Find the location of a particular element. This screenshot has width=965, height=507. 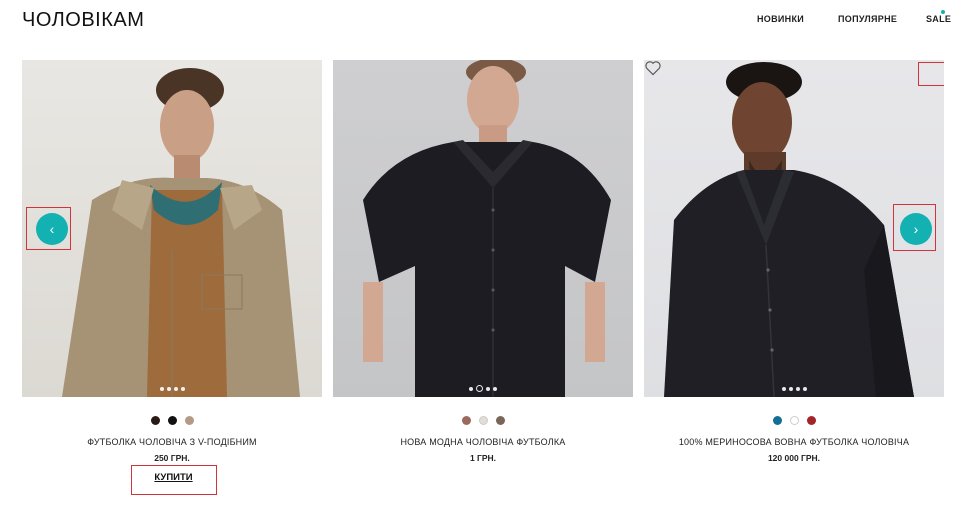

chevron-right-icon: › is located at coordinates (916, 229).